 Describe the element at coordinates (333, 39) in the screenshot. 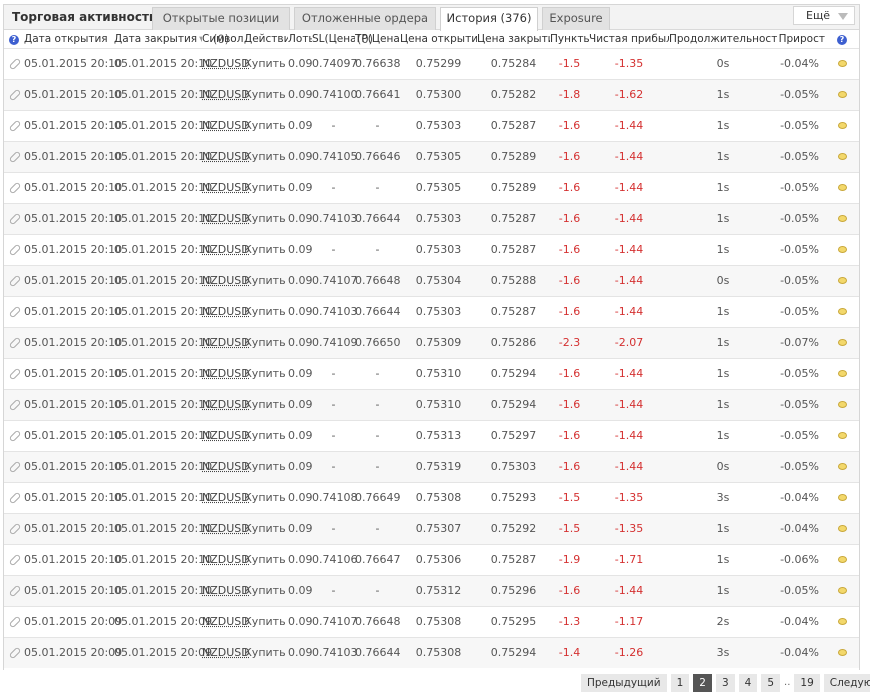

I see `column-header: SL(Цена)` at that location.